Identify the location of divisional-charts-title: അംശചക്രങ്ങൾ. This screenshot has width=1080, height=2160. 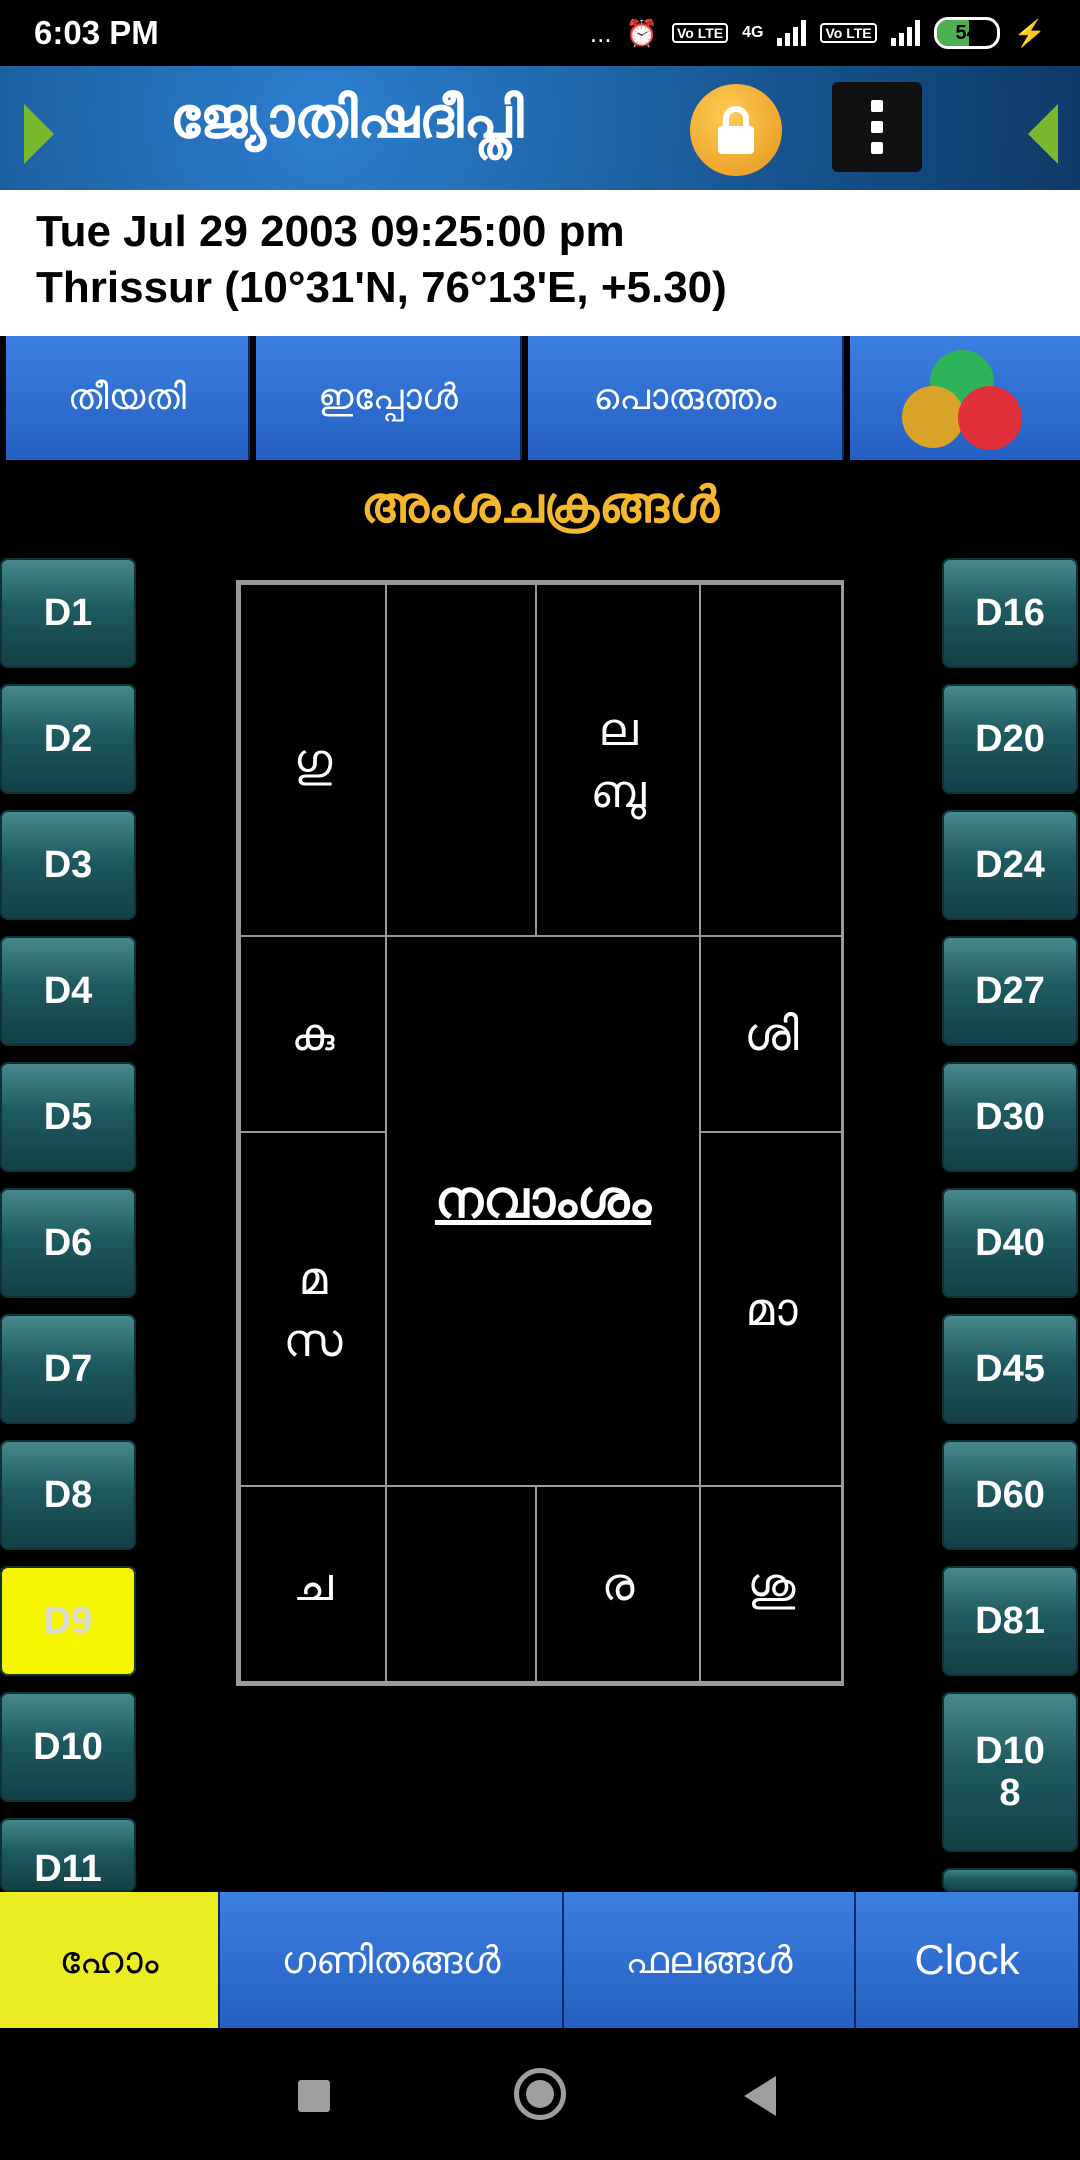
(540, 505).